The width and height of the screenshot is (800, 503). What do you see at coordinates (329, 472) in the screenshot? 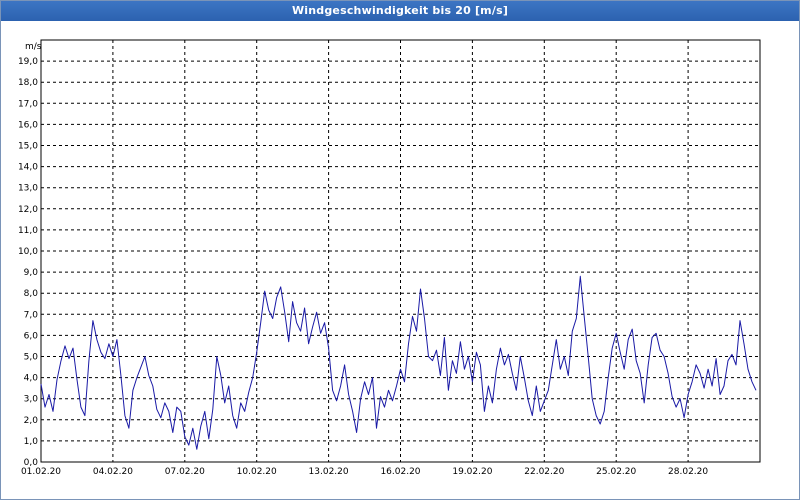
I see `x-tick-label: 13.02.20` at bounding box center [329, 472].